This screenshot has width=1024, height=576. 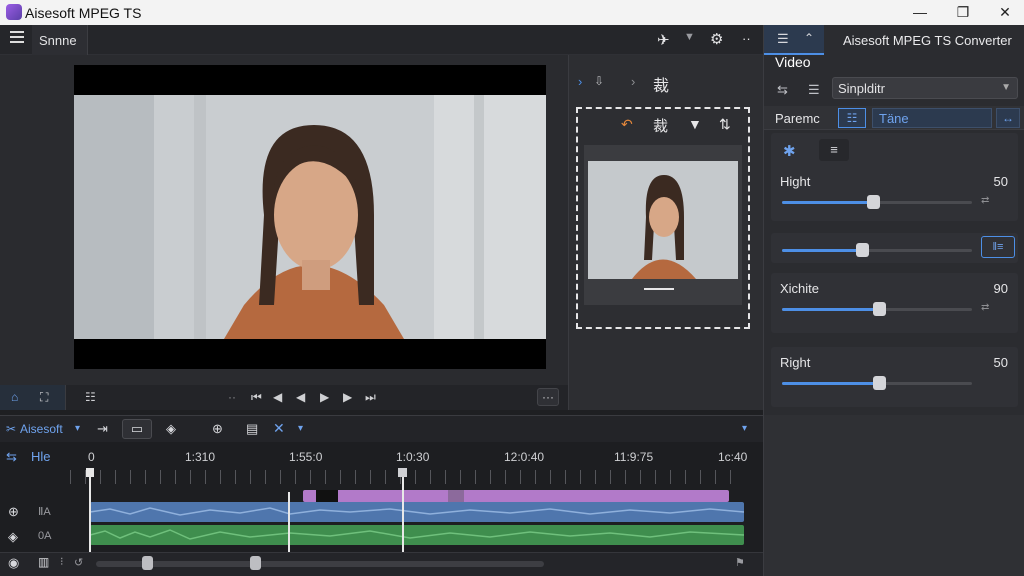 I want to click on slider-card-3: Xichite 90 ⇄, so click(x=894, y=303).